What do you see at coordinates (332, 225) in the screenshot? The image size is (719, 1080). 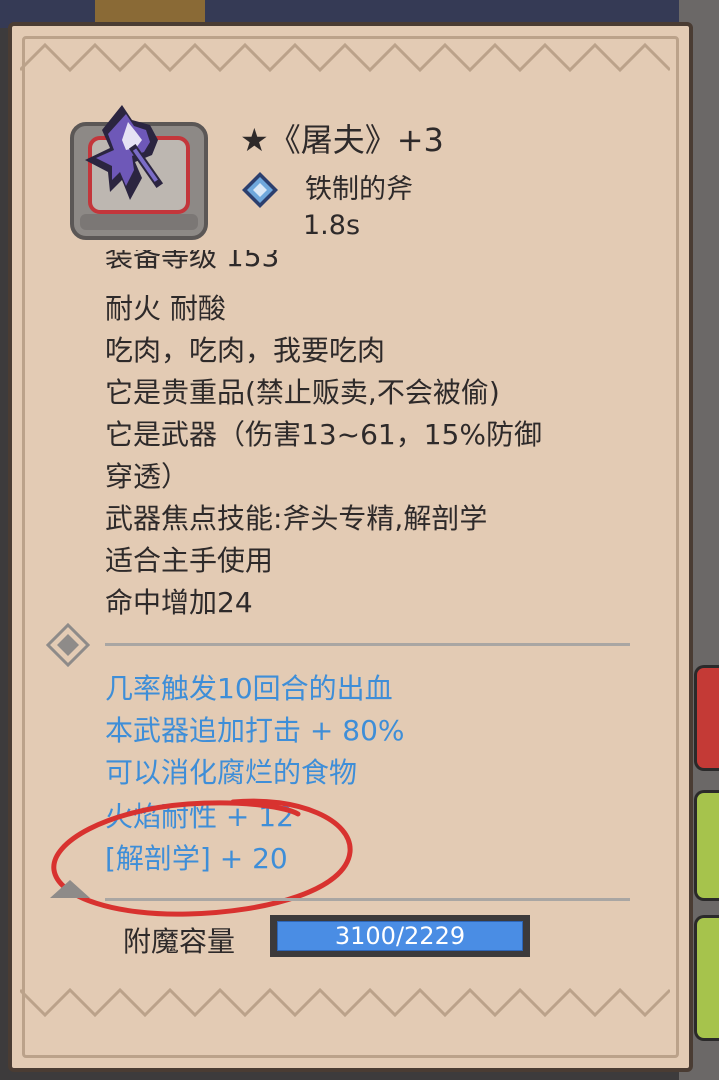 I see `attack-speed: 1.8s` at bounding box center [332, 225].